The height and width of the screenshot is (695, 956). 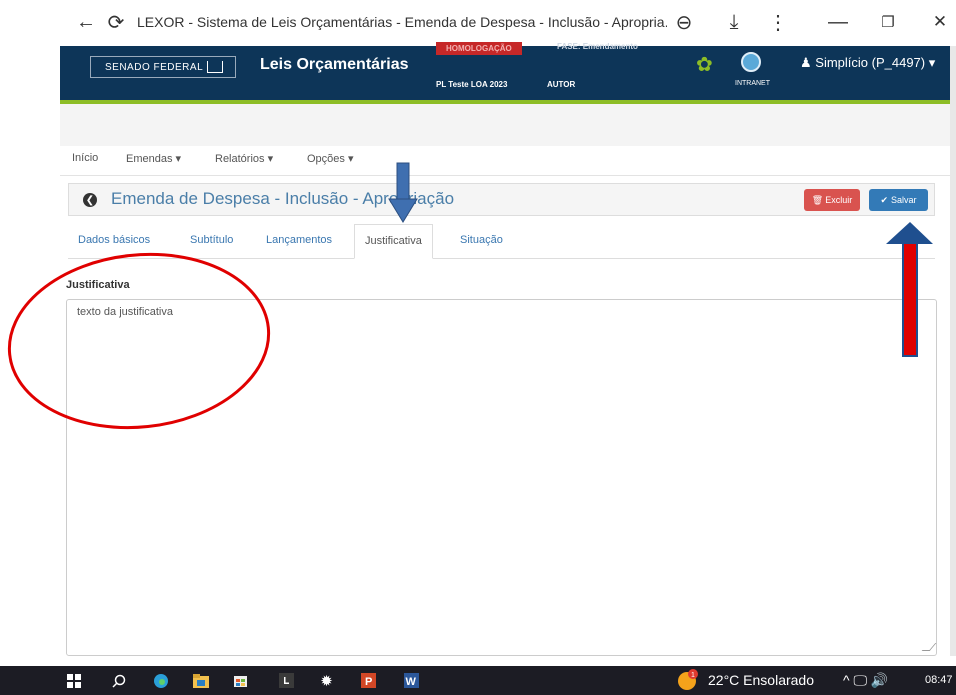 I want to click on file-explorer-icon, so click(x=200, y=680).